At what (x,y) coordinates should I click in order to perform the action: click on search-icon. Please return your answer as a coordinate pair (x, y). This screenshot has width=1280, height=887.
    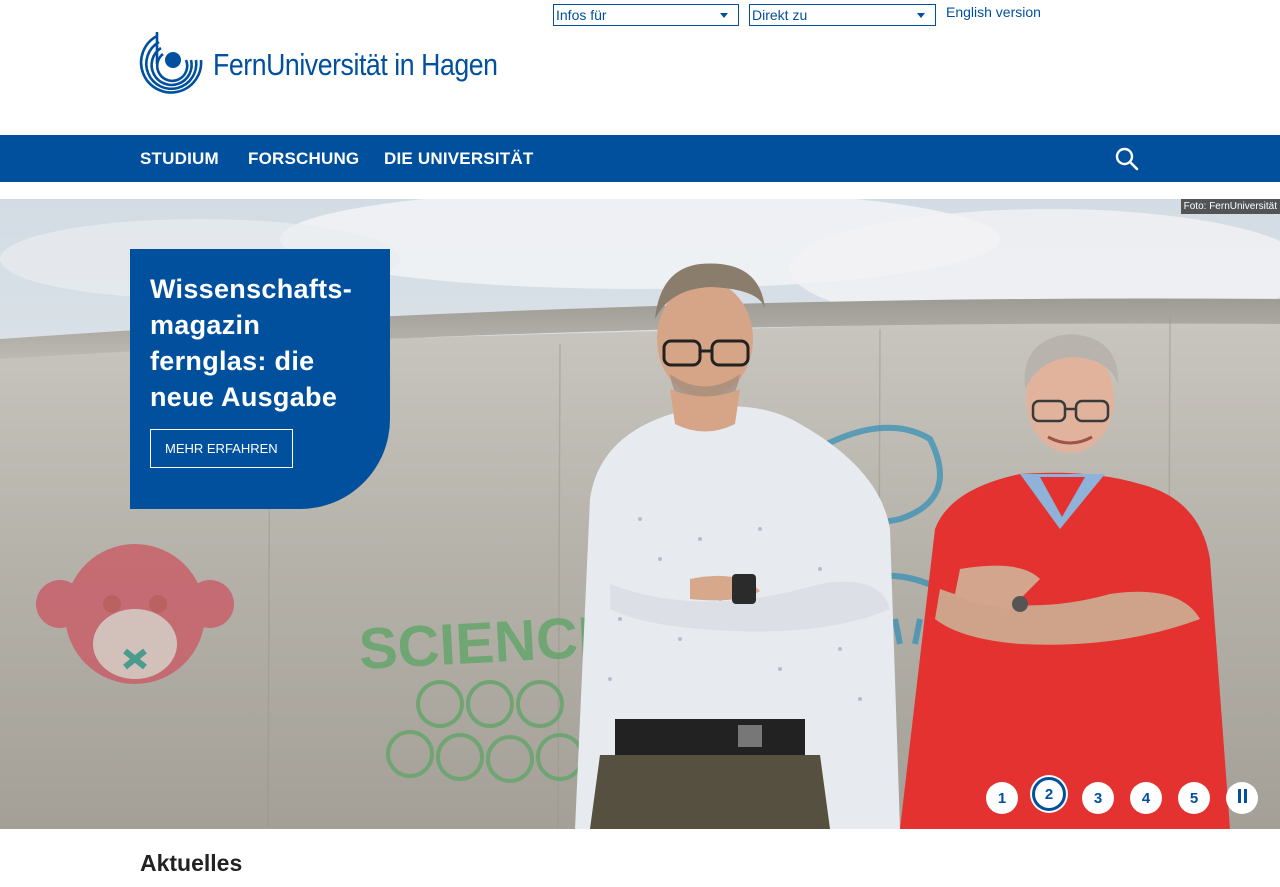
    Looking at the image, I should click on (1127, 159).